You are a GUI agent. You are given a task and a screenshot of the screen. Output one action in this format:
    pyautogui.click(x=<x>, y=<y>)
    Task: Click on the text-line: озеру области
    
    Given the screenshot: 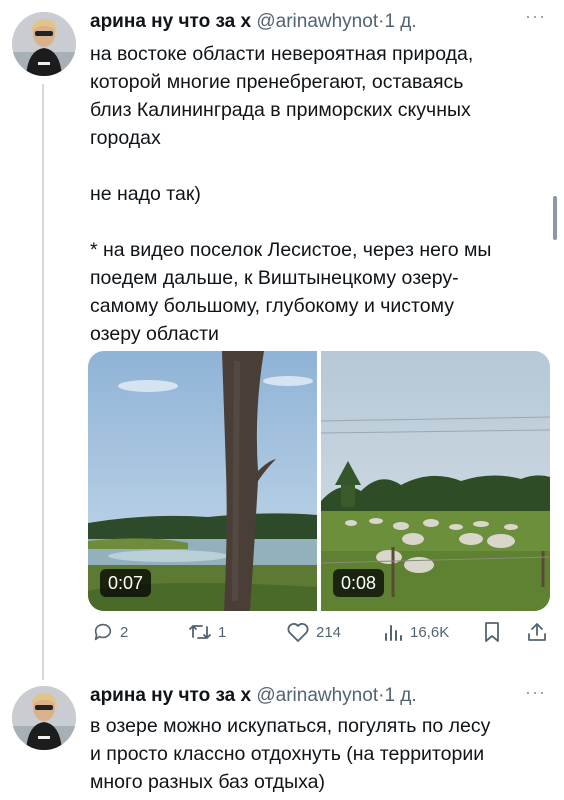 What is the action you would take?
    pyautogui.click(x=154, y=334)
    